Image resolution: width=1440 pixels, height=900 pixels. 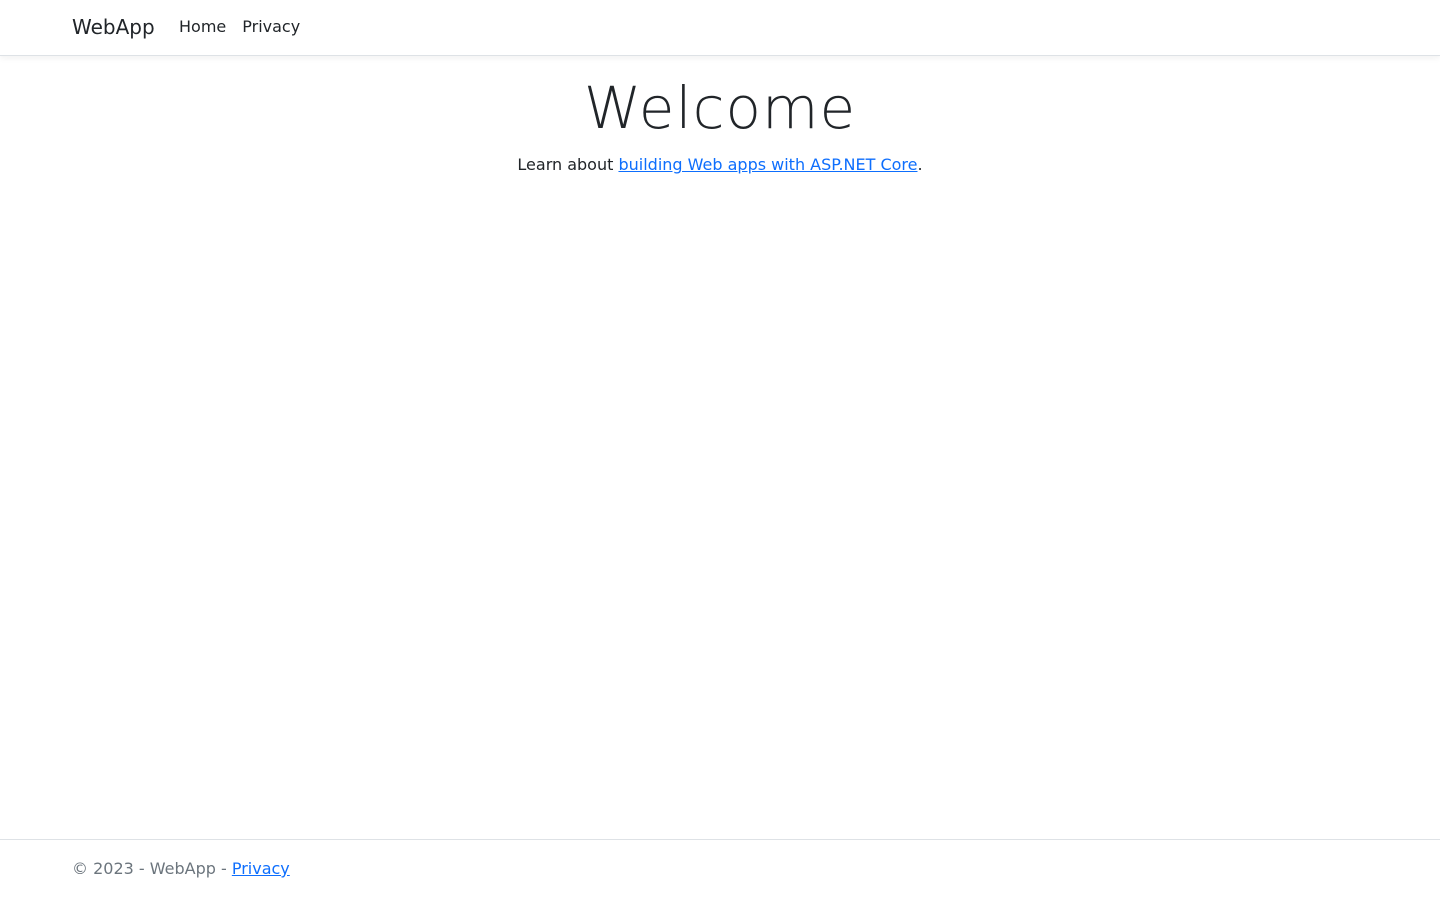 What do you see at coordinates (239, 27) in the screenshot?
I see `nav-links: Home Privacy` at bounding box center [239, 27].